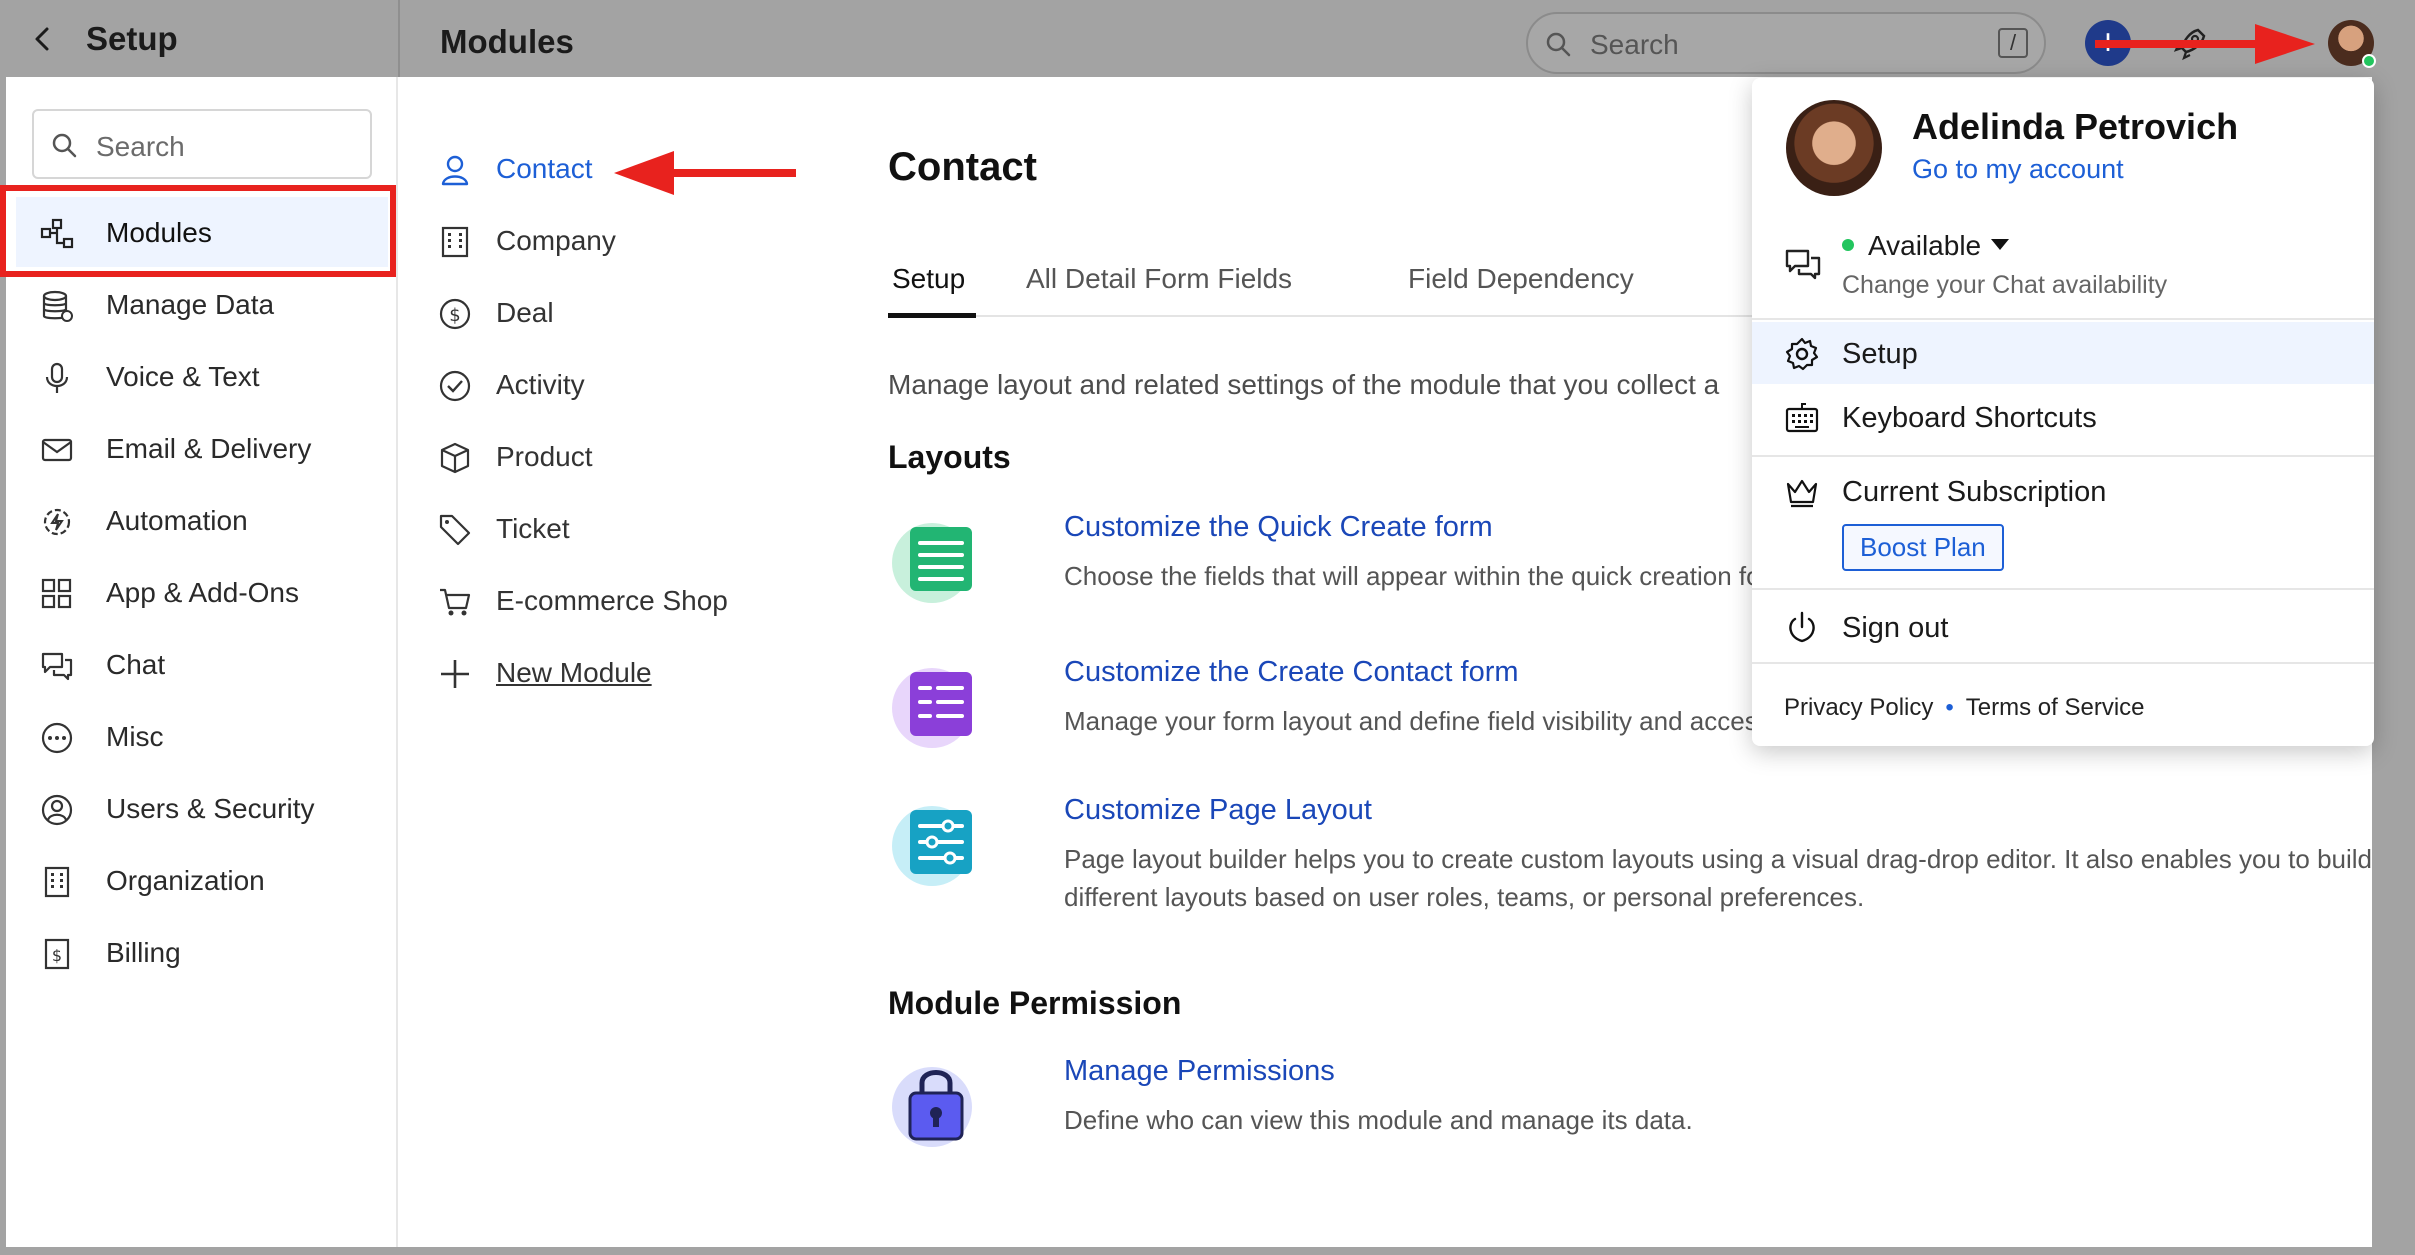 Image resolution: width=2415 pixels, height=1255 pixels. What do you see at coordinates (1964, 708) in the screenshot?
I see `legal-links: Privacy Policy • Terms of Service` at bounding box center [1964, 708].